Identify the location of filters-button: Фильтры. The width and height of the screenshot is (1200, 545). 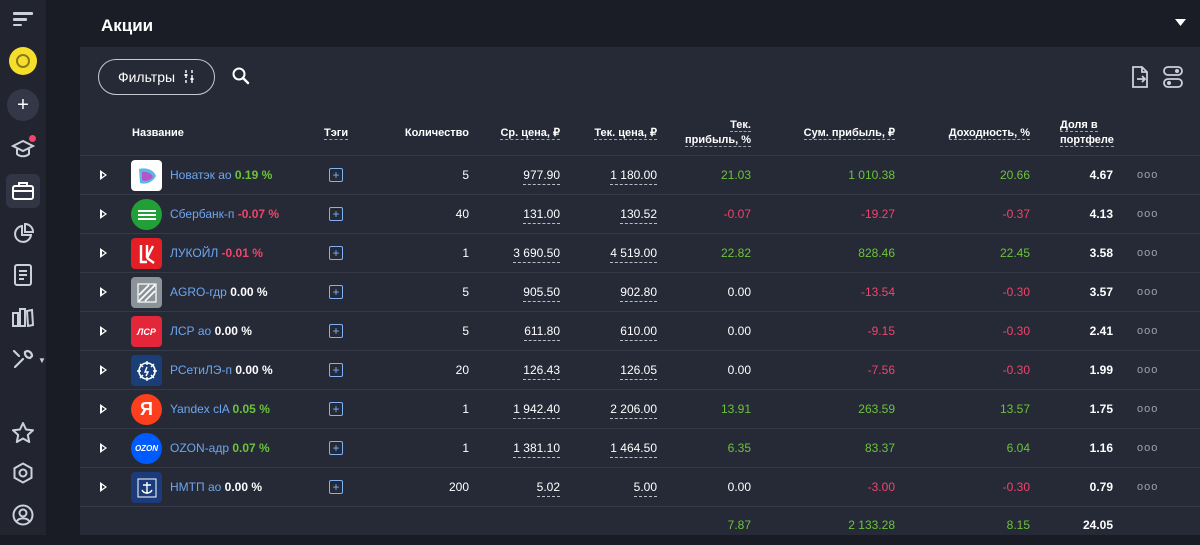
(156, 77).